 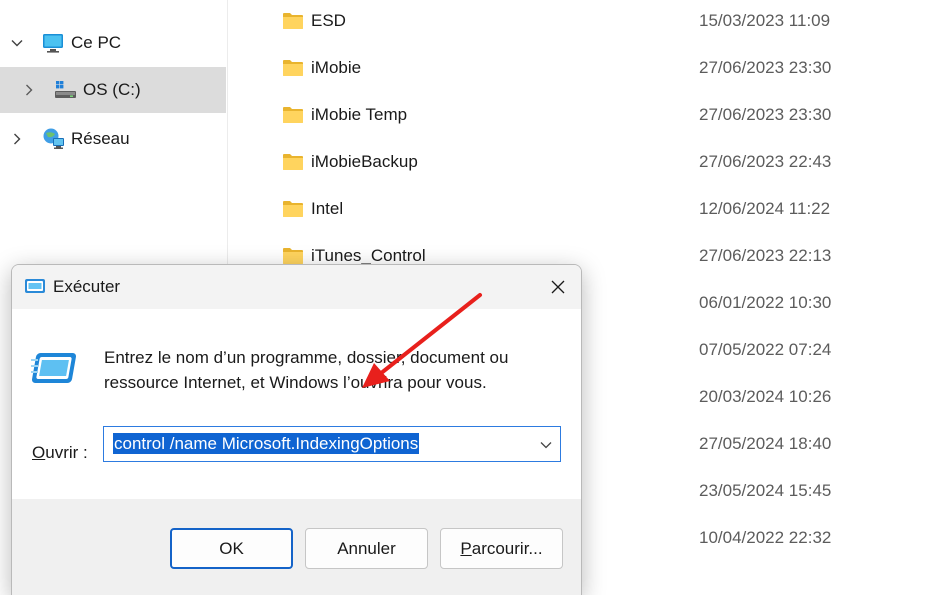 What do you see at coordinates (765, 490) in the screenshot?
I see `file-date: 23/05/2024 15:45` at bounding box center [765, 490].